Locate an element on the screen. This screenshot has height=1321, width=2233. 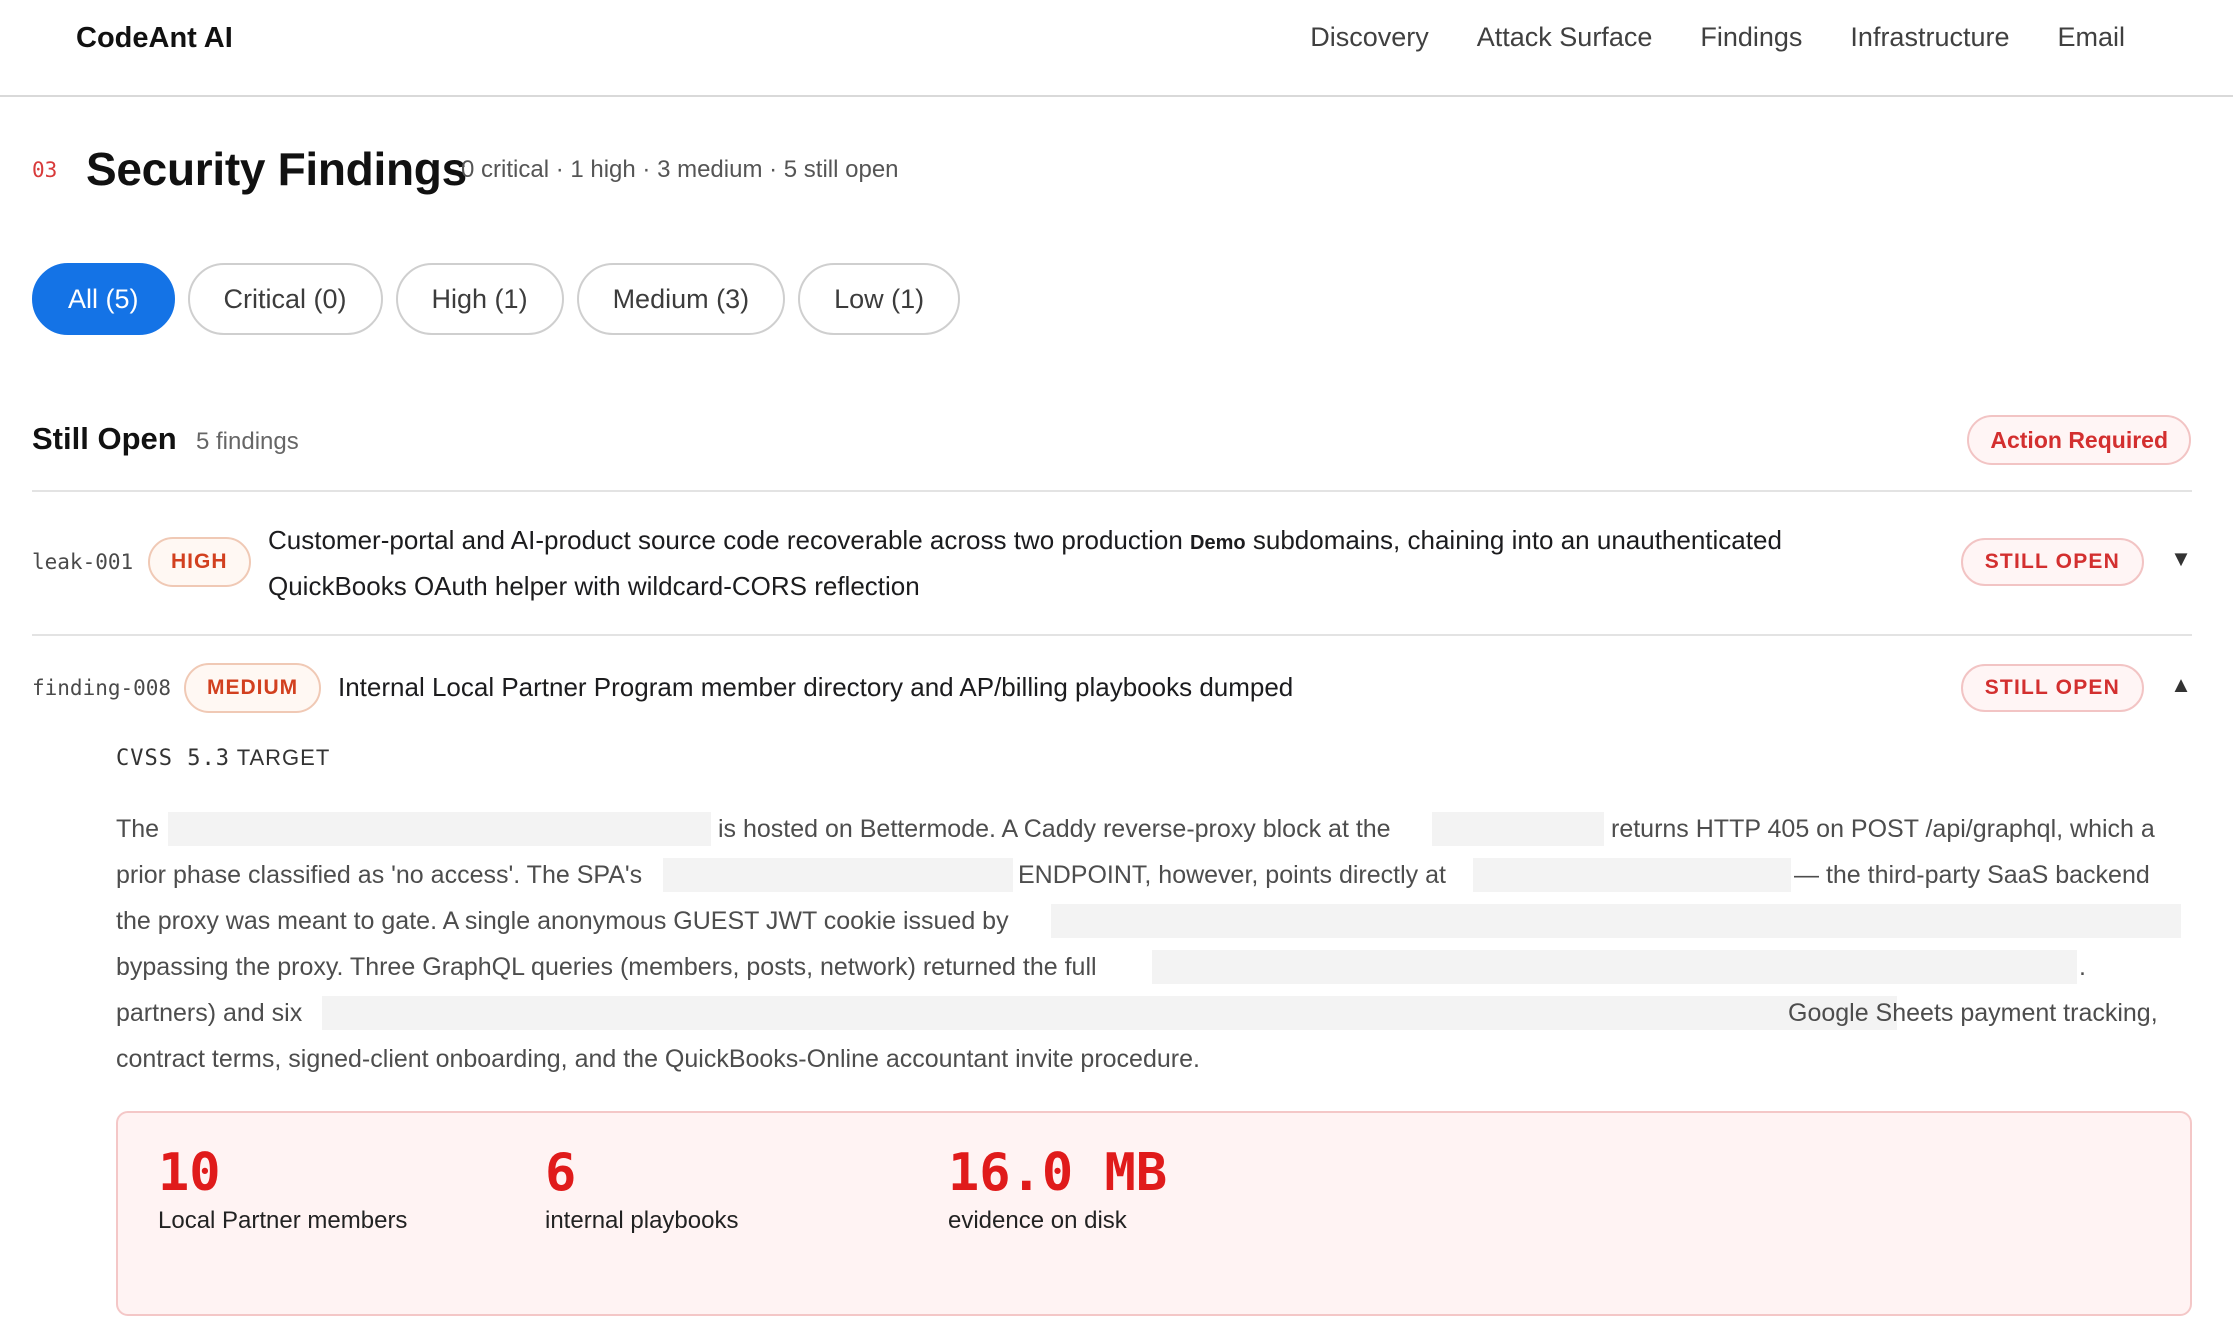
filter-all: All (5) is located at coordinates (103, 299).